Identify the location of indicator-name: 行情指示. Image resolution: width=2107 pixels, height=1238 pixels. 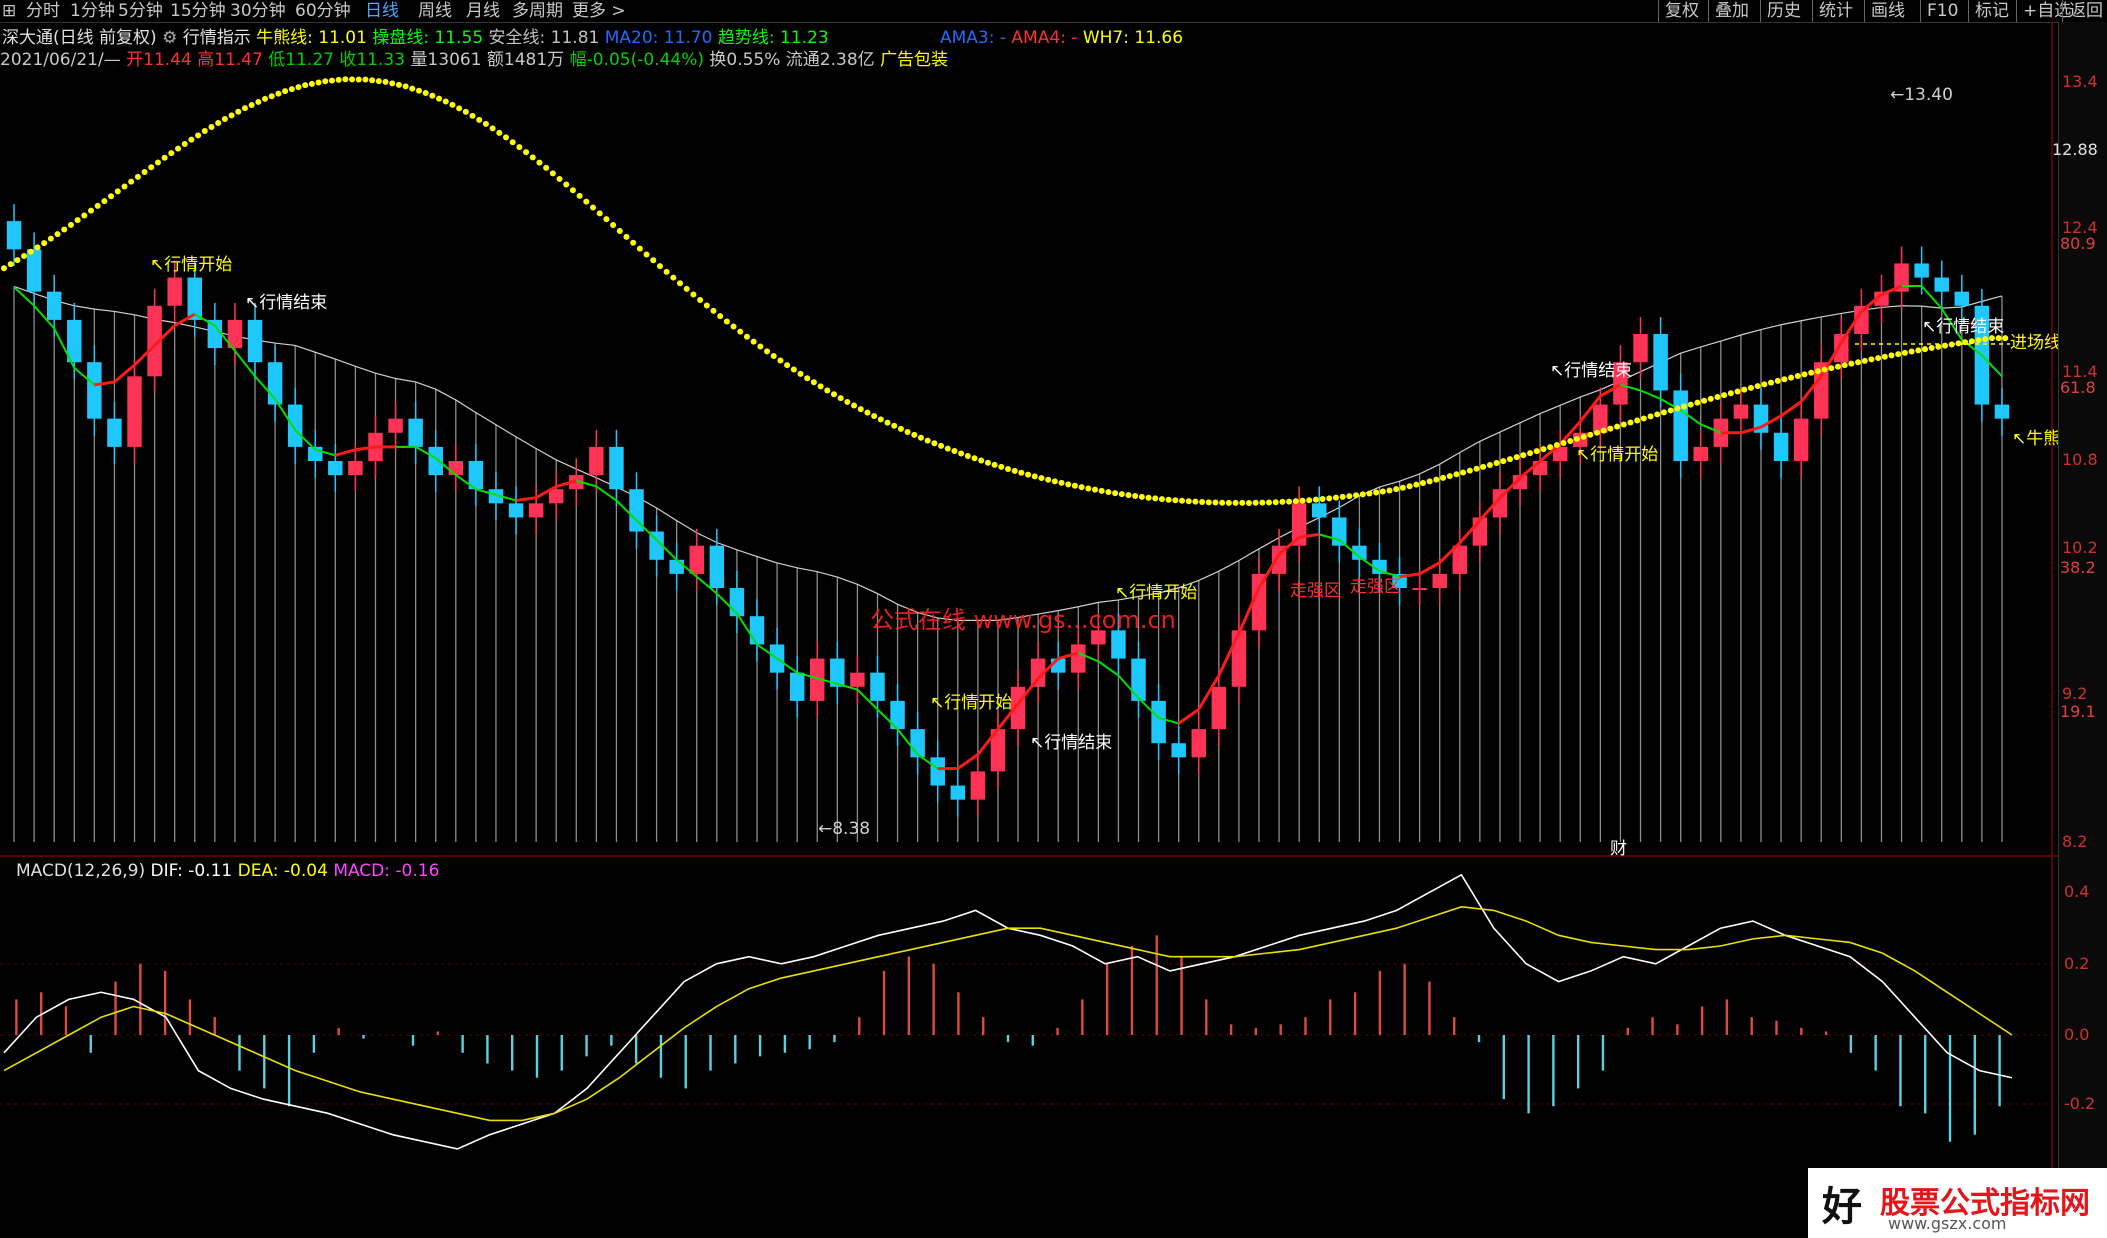
(217, 38).